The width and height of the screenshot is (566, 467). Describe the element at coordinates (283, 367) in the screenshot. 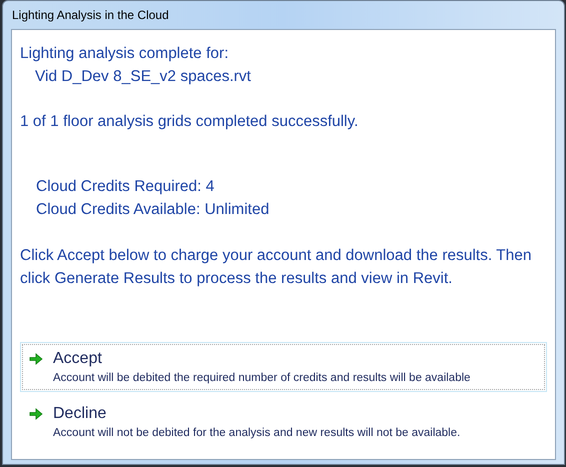

I see `command-link: Accept Account will be debited the required number of credits and results will be available` at that location.